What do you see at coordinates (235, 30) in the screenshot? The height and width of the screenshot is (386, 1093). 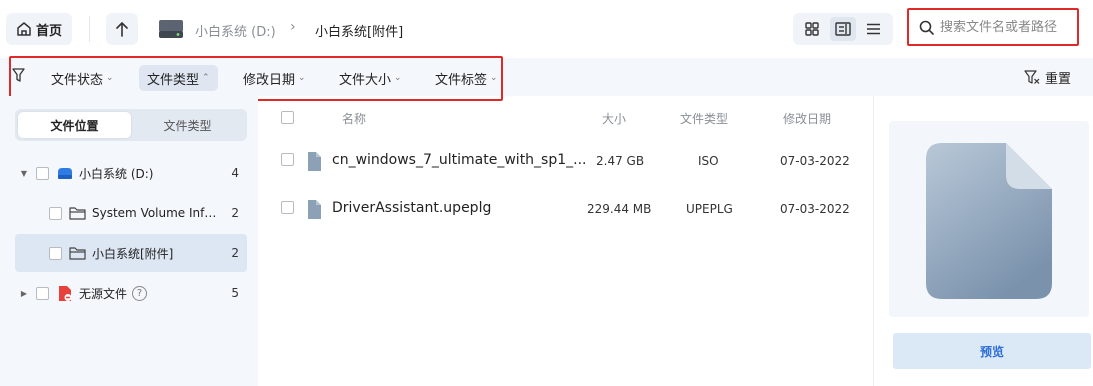 I see `breadcrumb-drive: 小白系统 (D:)` at bounding box center [235, 30].